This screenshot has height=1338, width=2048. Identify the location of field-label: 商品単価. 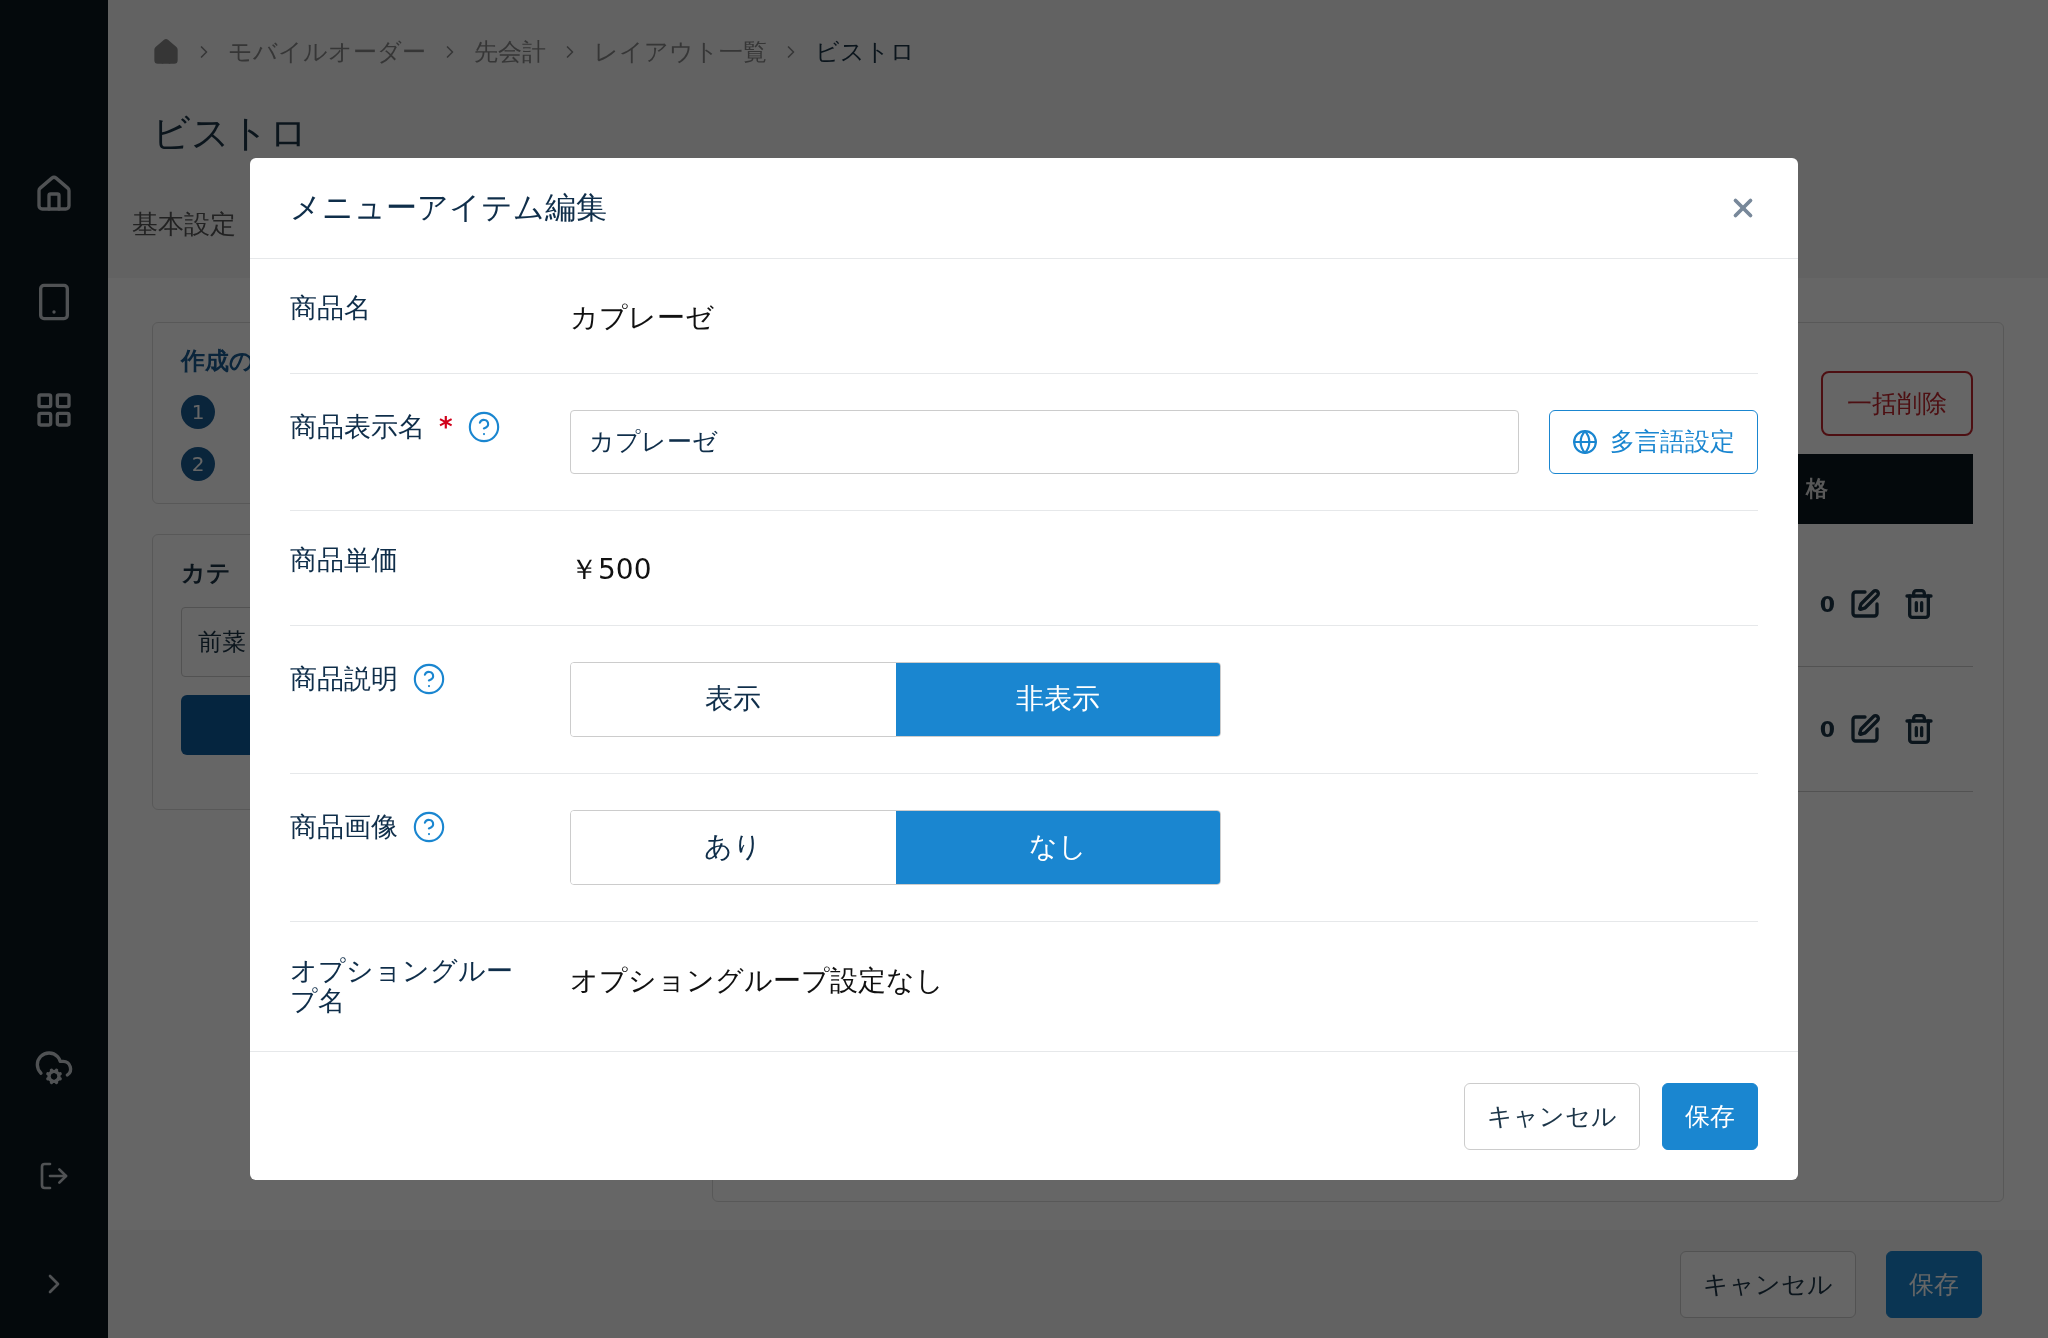
(344, 559).